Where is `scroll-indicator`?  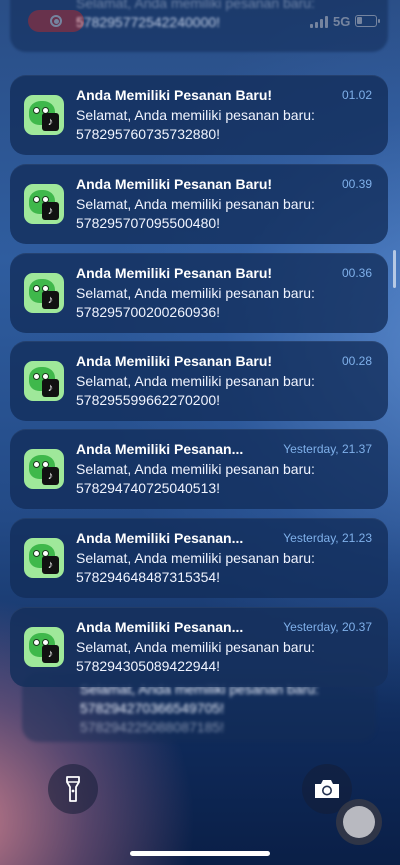
scroll-indicator is located at coordinates (394, 269).